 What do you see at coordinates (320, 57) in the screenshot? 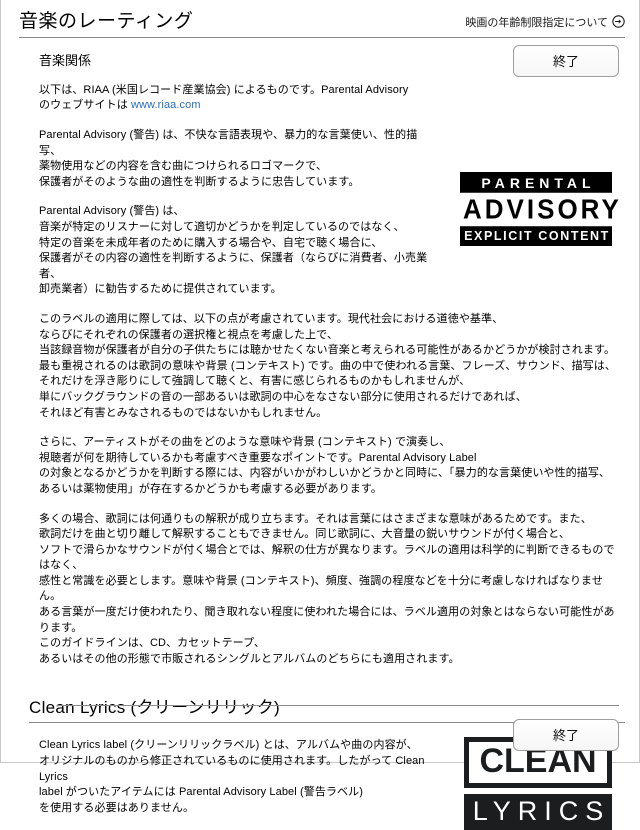
I see `subheader-row: 音楽関係 終了` at bounding box center [320, 57].